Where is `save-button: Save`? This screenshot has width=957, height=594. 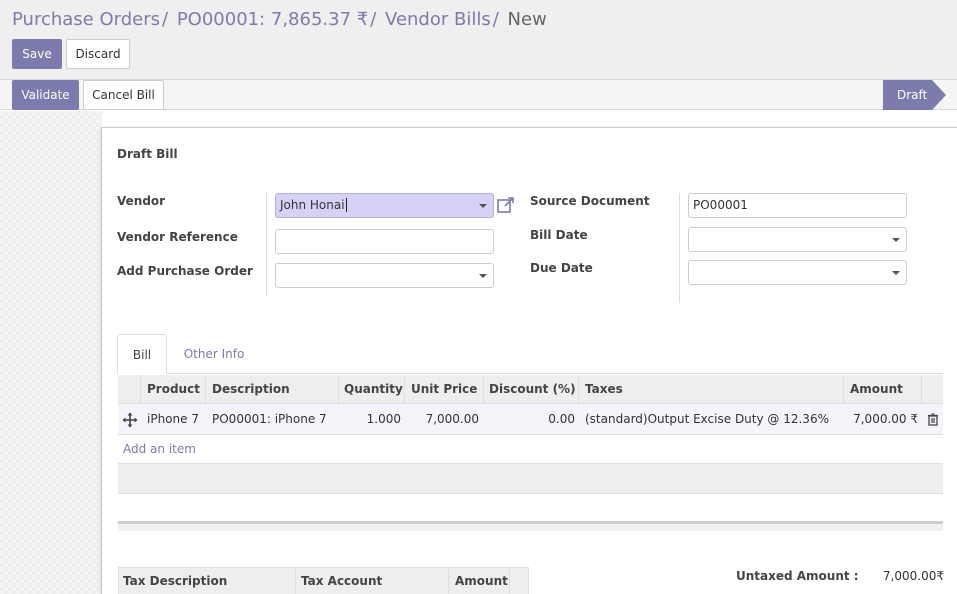
save-button: Save is located at coordinates (37, 54).